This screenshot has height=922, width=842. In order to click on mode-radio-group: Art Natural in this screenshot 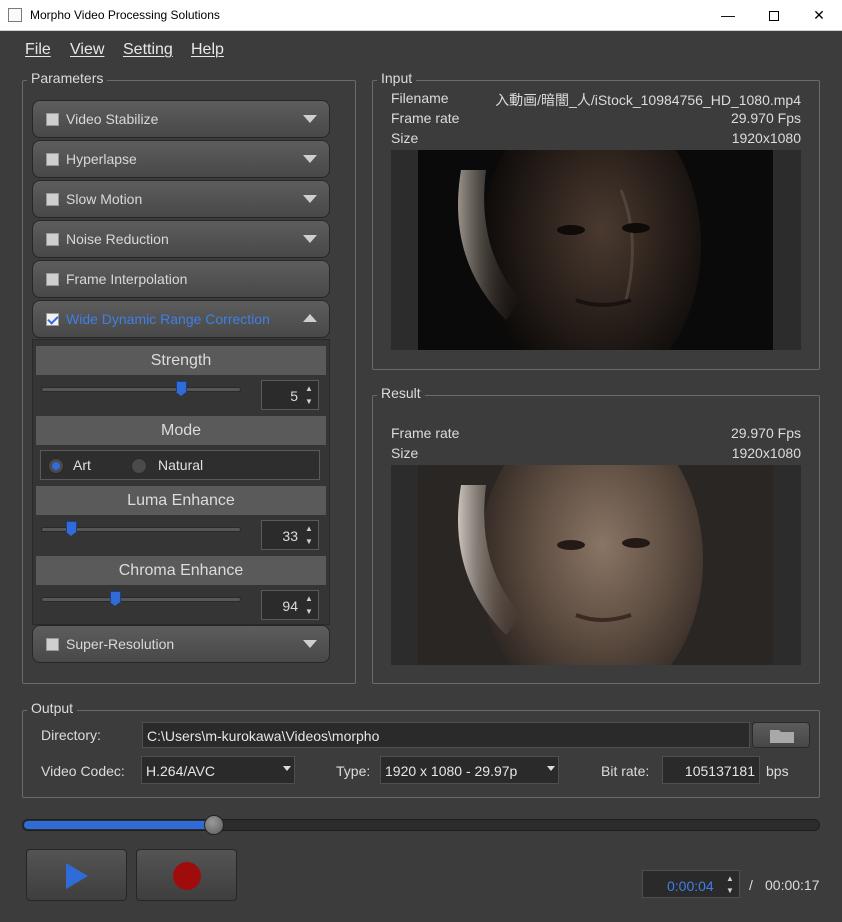, I will do `click(180, 465)`.